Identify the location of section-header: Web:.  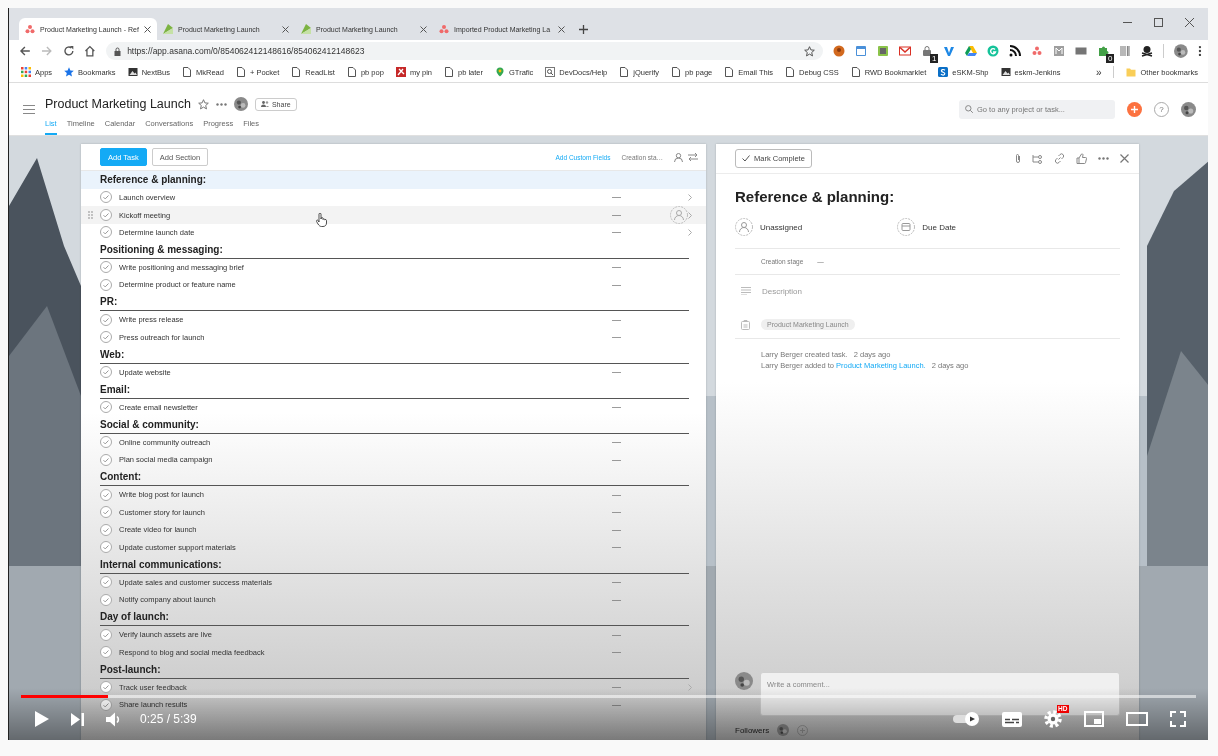
(394, 355).